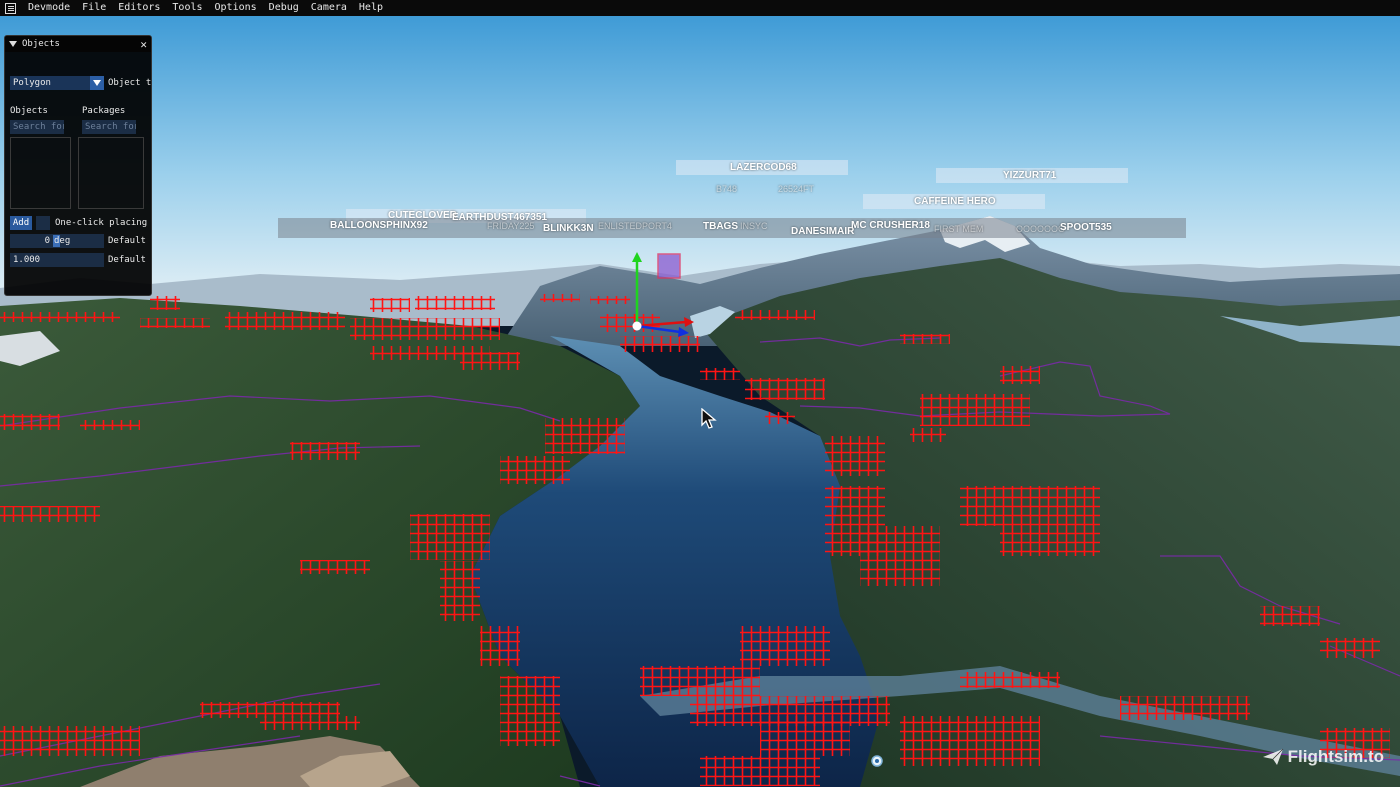 The image size is (1400, 787). I want to click on callsign-label: SPOOT535, so click(1086, 227).